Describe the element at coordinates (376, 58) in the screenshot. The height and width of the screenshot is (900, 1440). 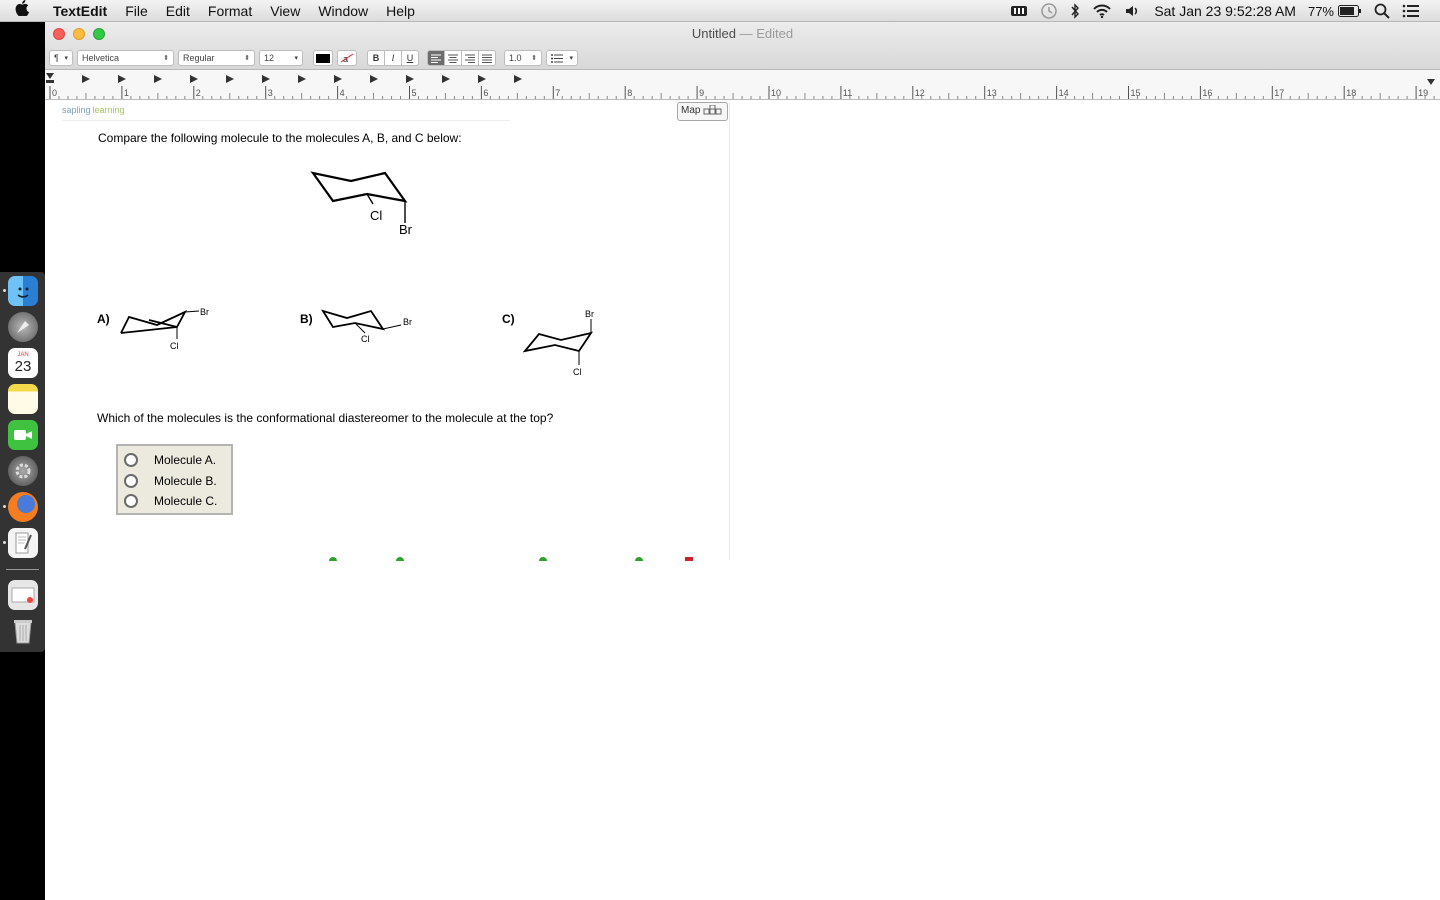
I see `bold-button: B` at that location.